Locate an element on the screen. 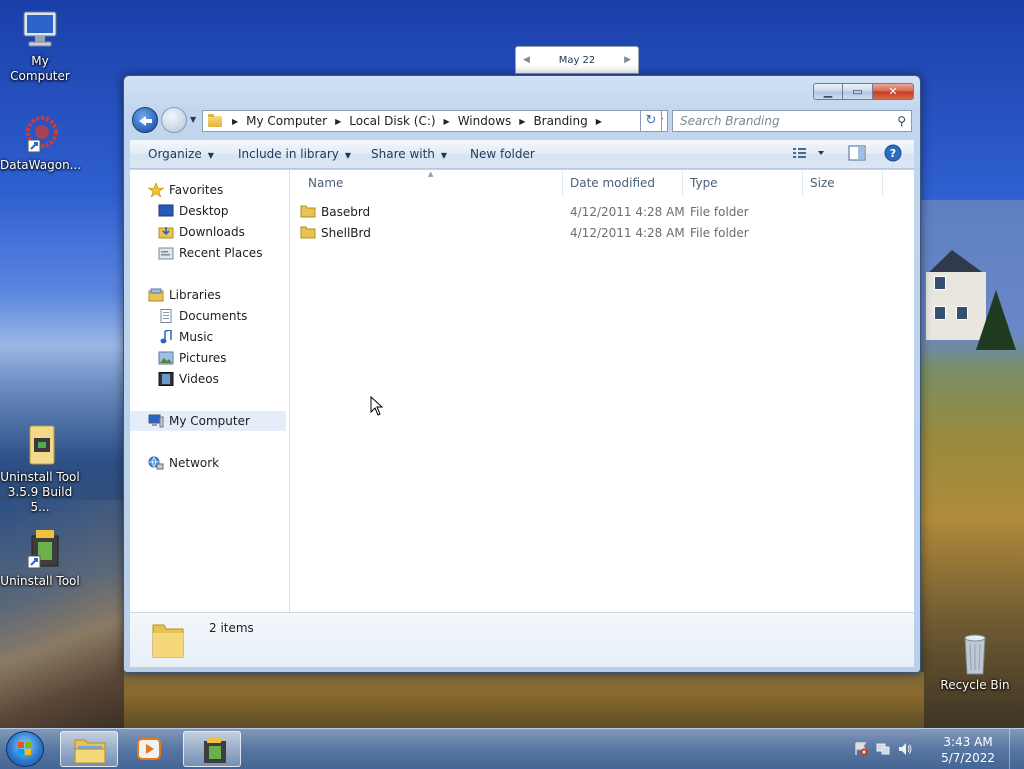 Image resolution: width=1024 pixels, height=769 pixels. nav-music: Music is located at coordinates (185, 337).